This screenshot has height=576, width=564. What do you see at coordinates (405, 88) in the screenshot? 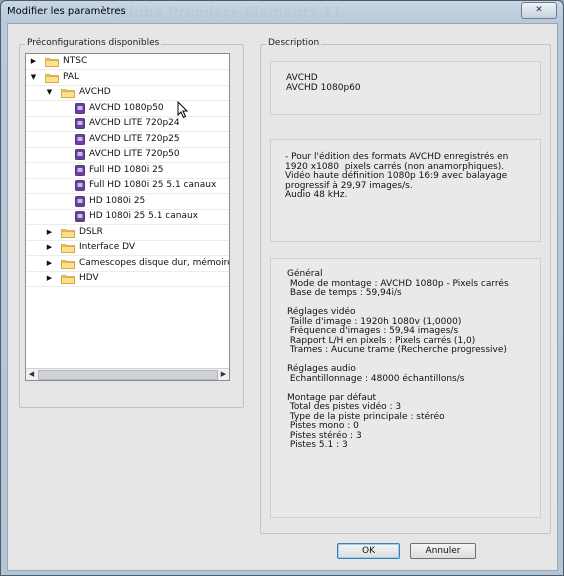
I see `preset-name-box: AVCHD AVCHD 1080p60` at bounding box center [405, 88].